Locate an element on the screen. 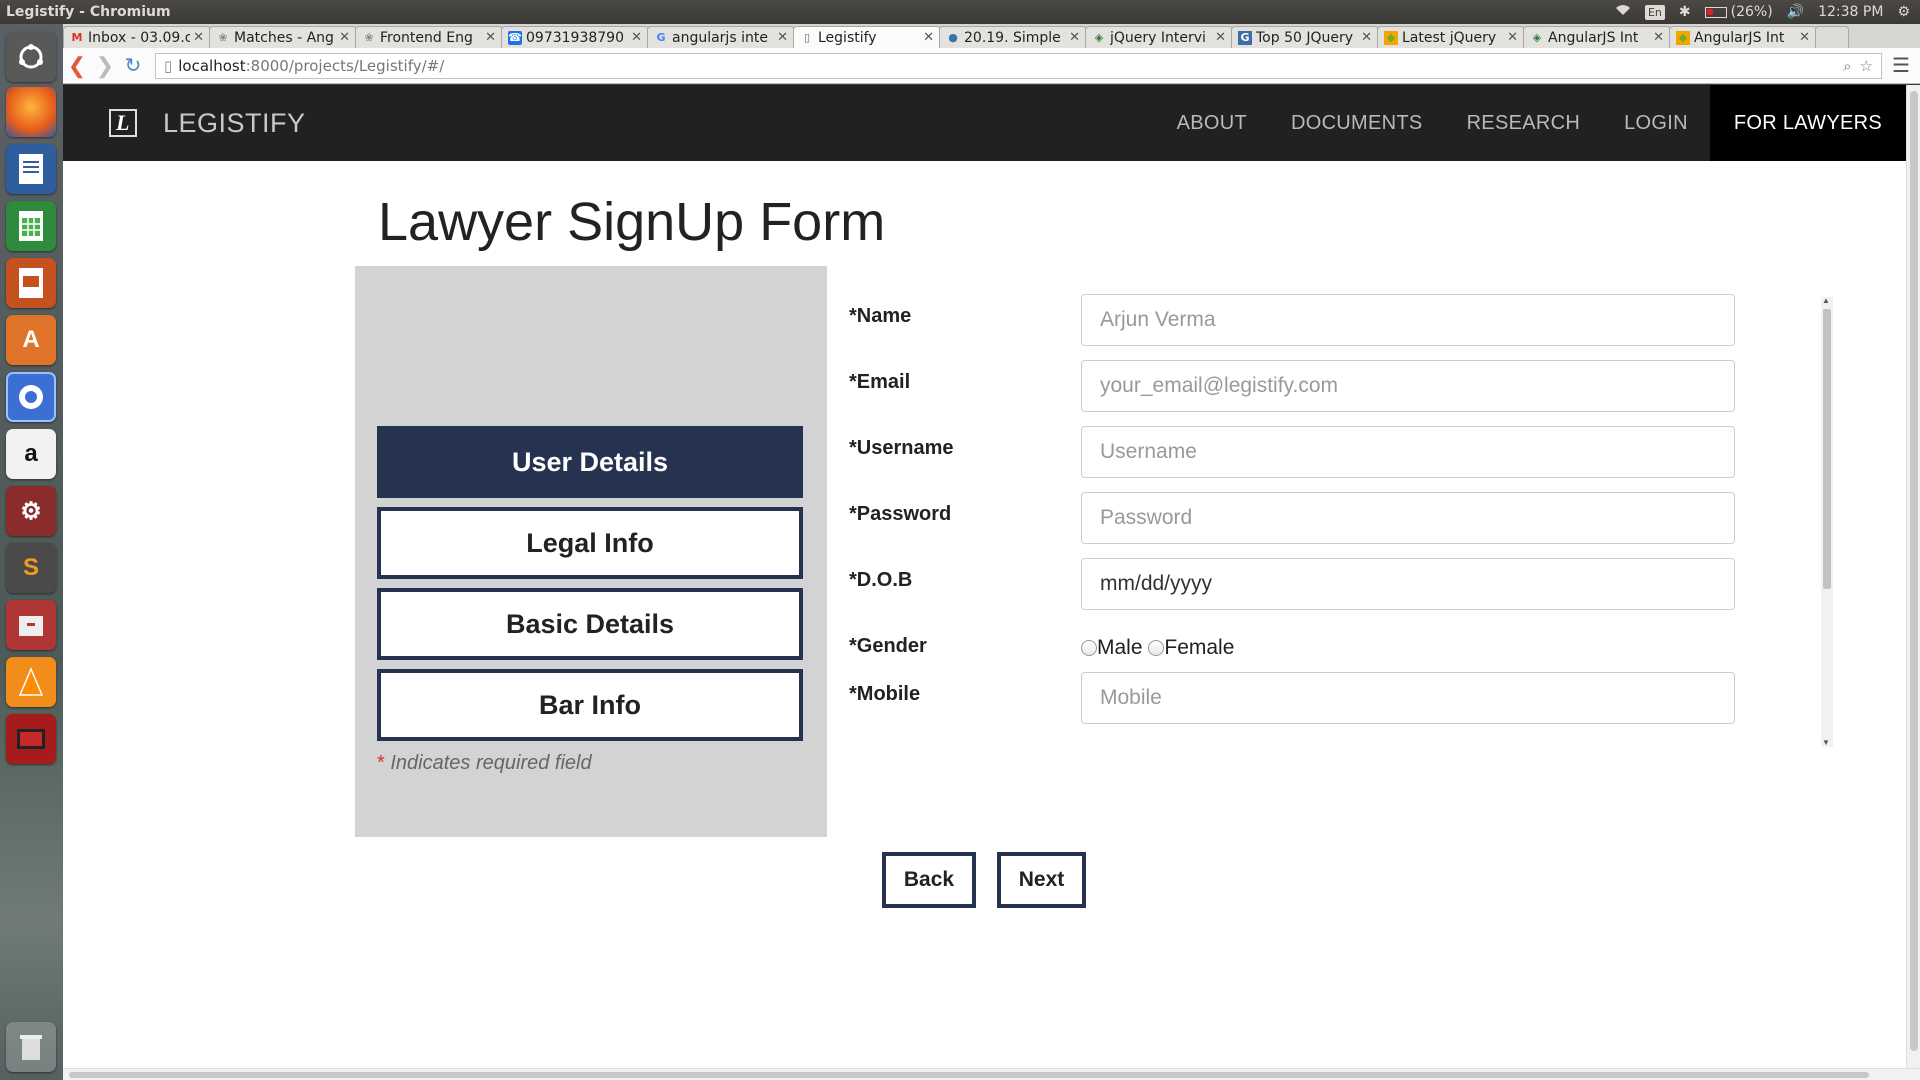 This screenshot has width=1920, height=1080. chromium-icon is located at coordinates (31, 397).